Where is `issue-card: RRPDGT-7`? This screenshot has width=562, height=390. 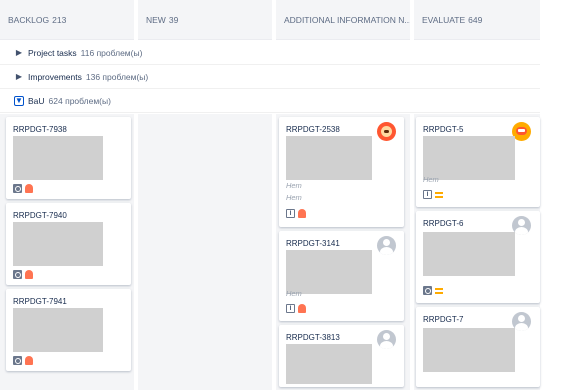 issue-card: RRPDGT-7 is located at coordinates (478, 347).